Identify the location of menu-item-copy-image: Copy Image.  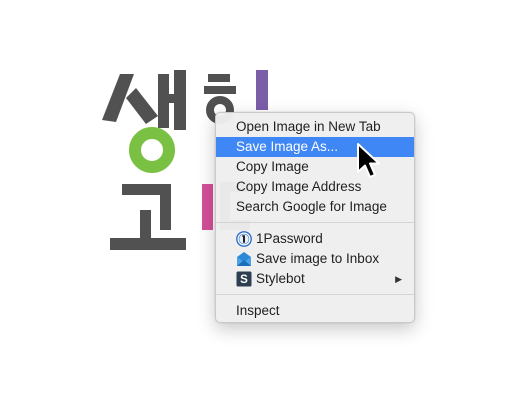
(315, 167).